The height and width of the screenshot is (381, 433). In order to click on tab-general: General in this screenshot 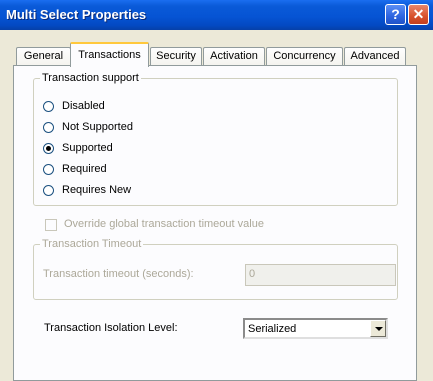, I will do `click(43, 56)`.